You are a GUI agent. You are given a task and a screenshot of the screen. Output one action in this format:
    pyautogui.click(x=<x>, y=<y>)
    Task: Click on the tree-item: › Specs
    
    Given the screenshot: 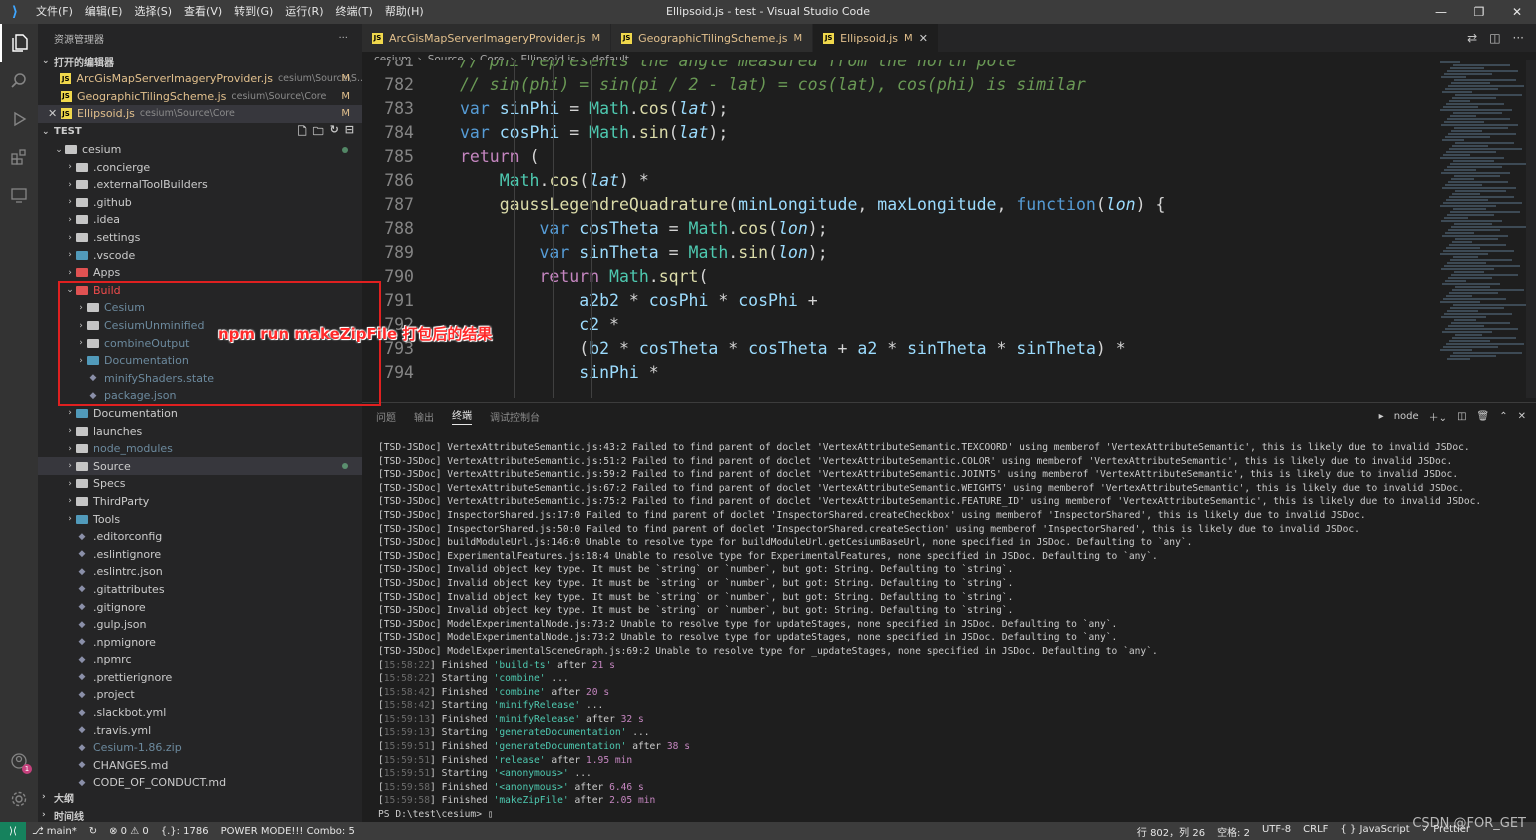 What is the action you would take?
    pyautogui.click(x=200, y=484)
    